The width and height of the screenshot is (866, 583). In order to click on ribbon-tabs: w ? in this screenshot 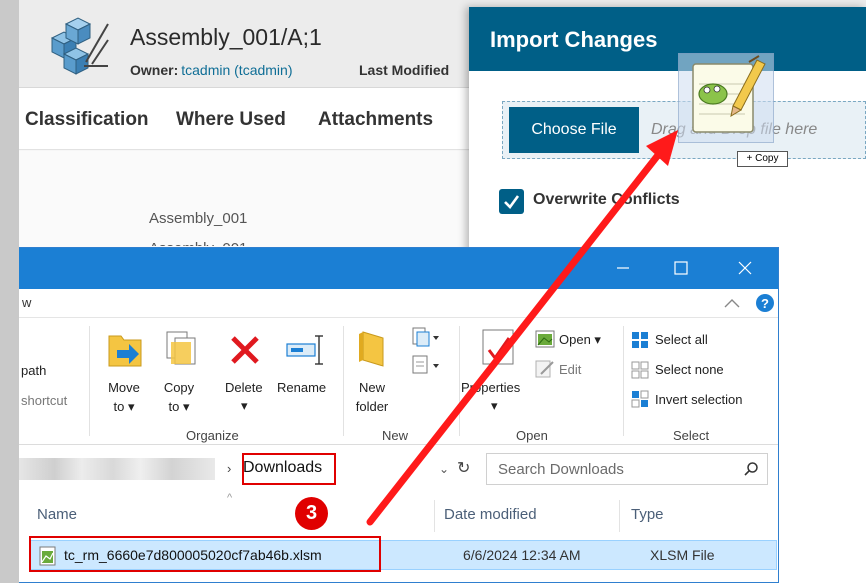, I will do `click(398, 303)`.